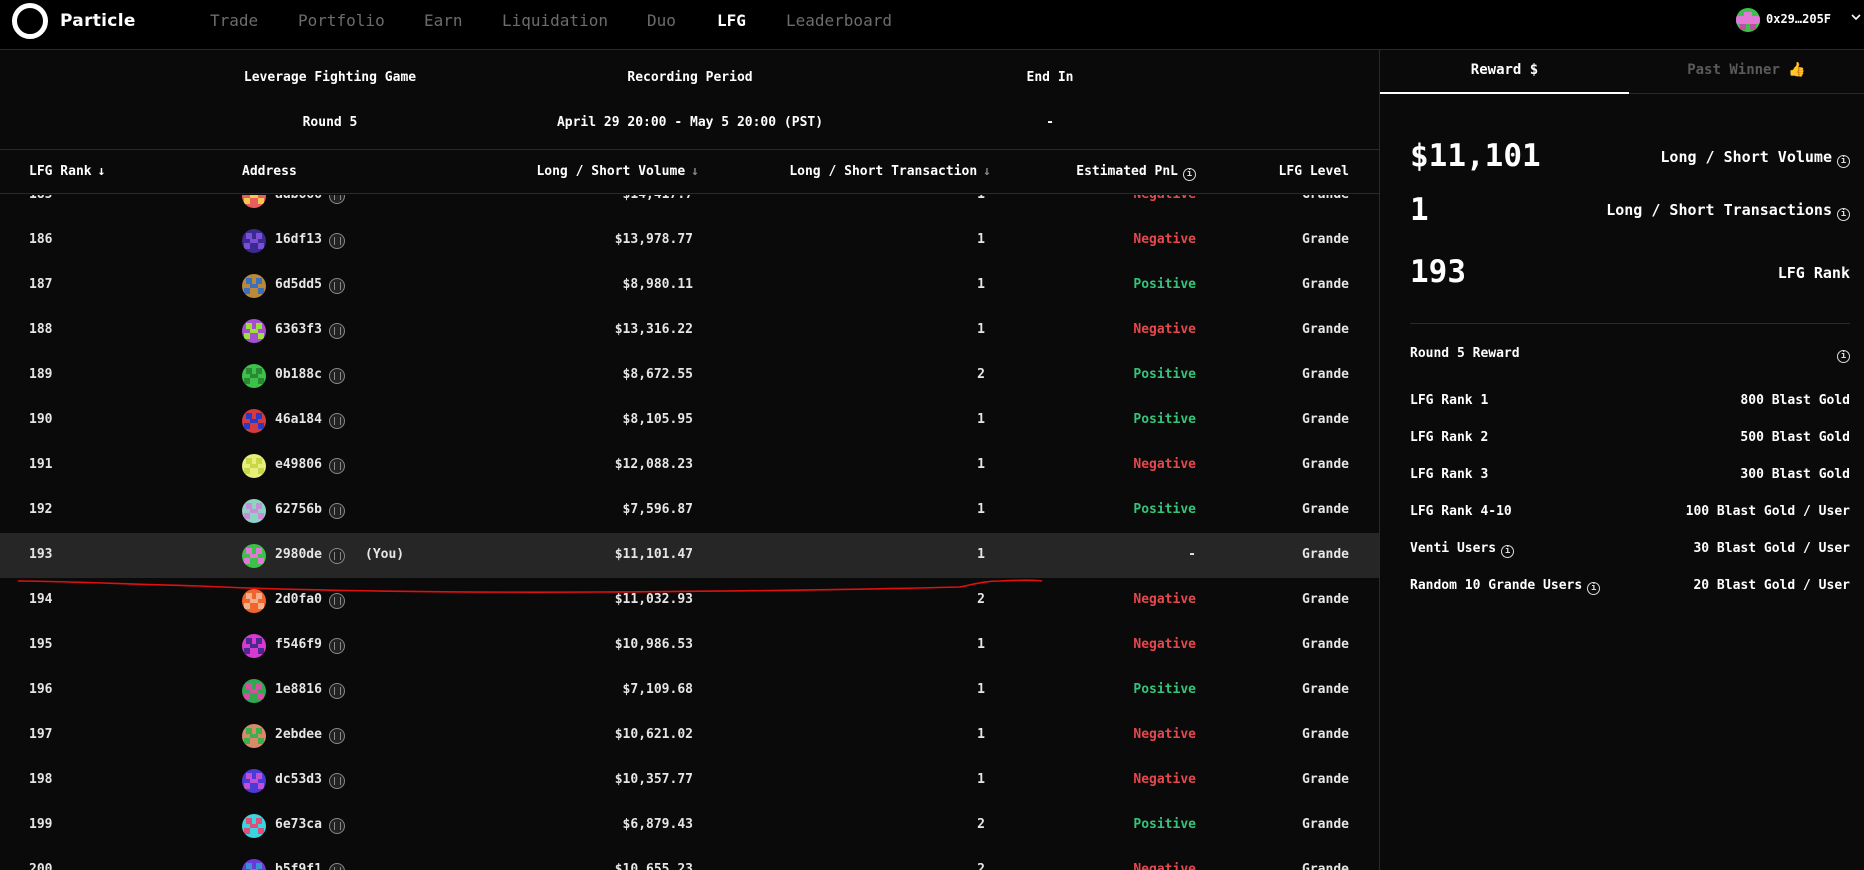 This screenshot has height=870, width=1864. Describe the element at coordinates (1795, 474) in the screenshot. I see `reward-value: 300 Blast Gold` at that location.